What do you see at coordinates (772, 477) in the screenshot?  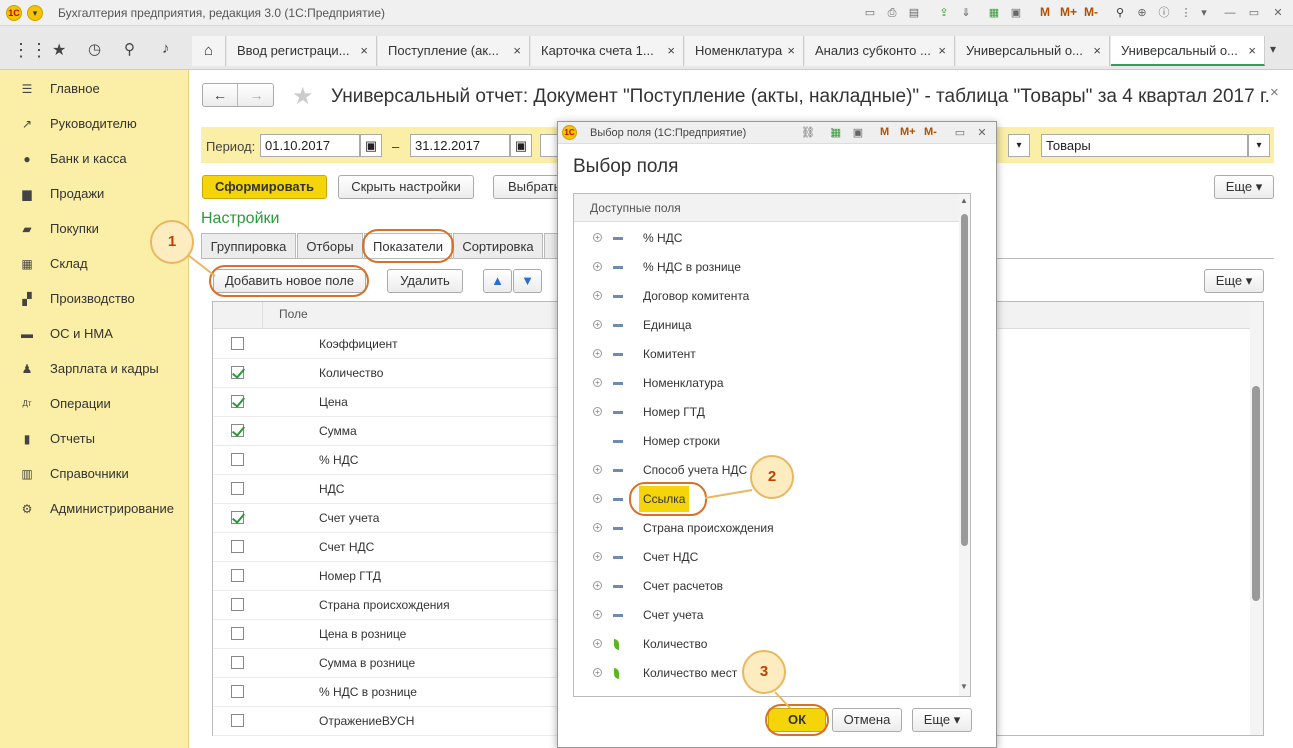 I see `callout-2: 2` at bounding box center [772, 477].